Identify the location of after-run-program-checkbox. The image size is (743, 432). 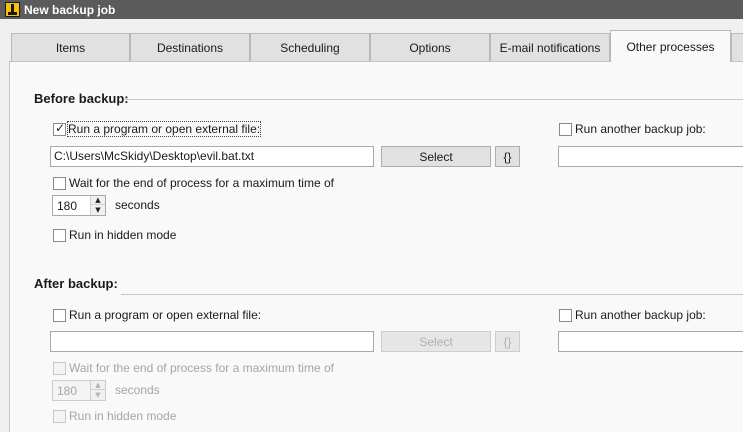
(59, 315).